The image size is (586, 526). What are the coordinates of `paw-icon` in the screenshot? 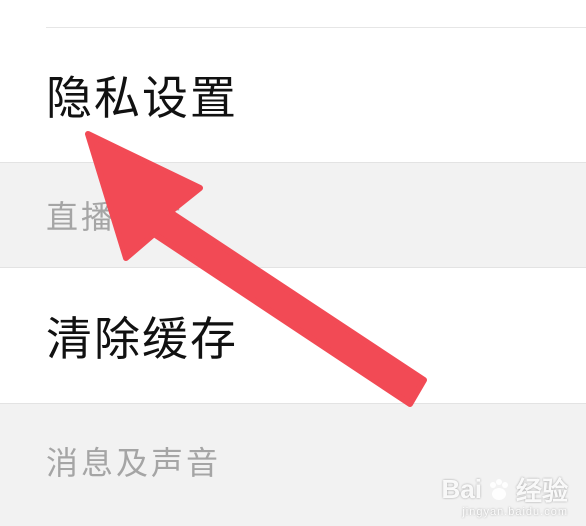 It's located at (498, 489).